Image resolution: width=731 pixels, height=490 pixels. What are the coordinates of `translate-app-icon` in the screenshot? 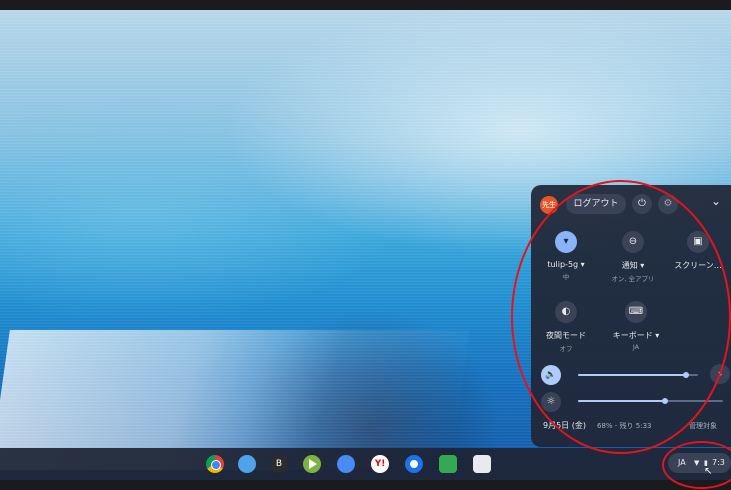 It's located at (346, 464).